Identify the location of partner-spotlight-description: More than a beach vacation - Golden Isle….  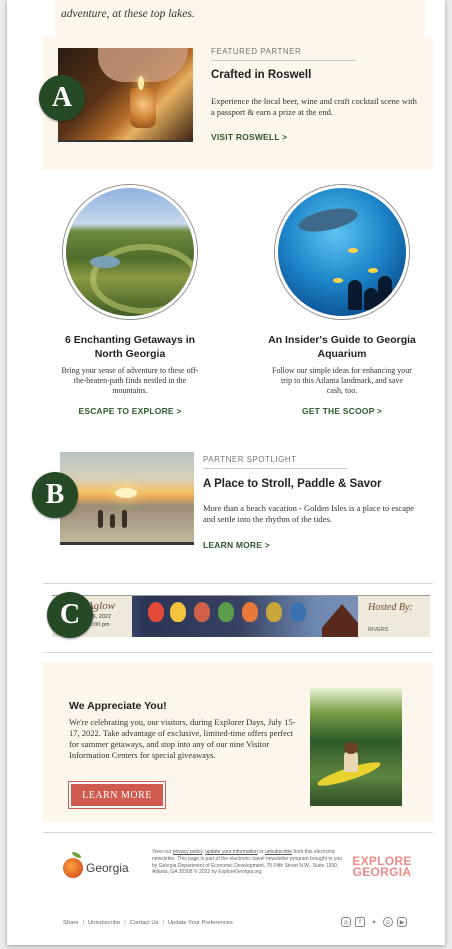
(308, 513).